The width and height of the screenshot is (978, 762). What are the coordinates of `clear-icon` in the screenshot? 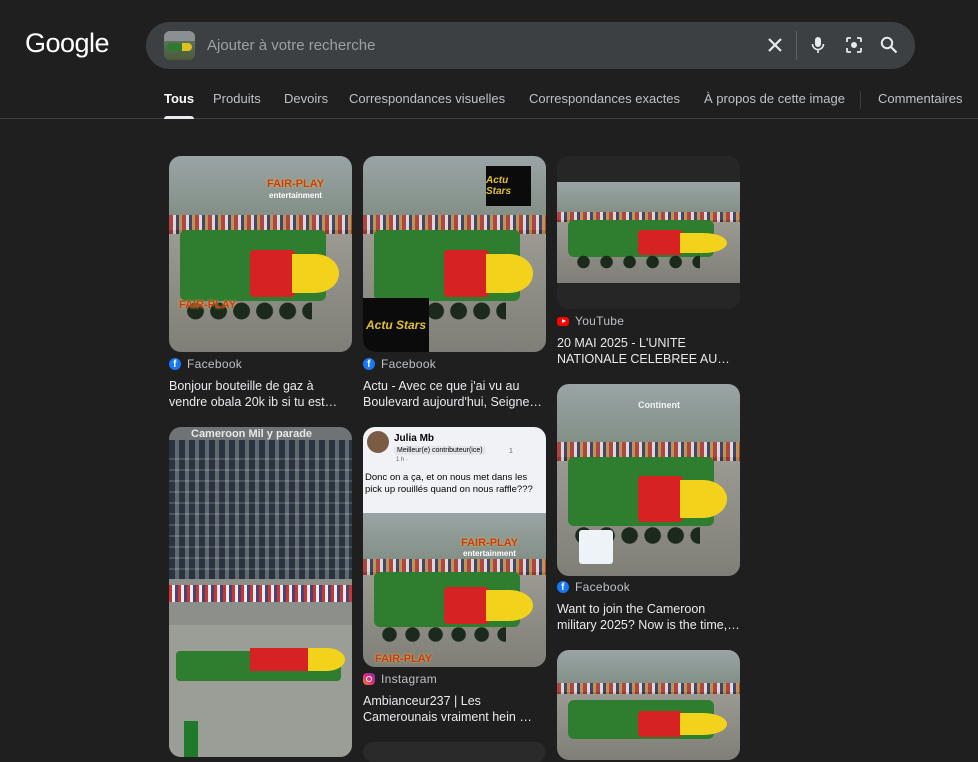 It's located at (775, 45).